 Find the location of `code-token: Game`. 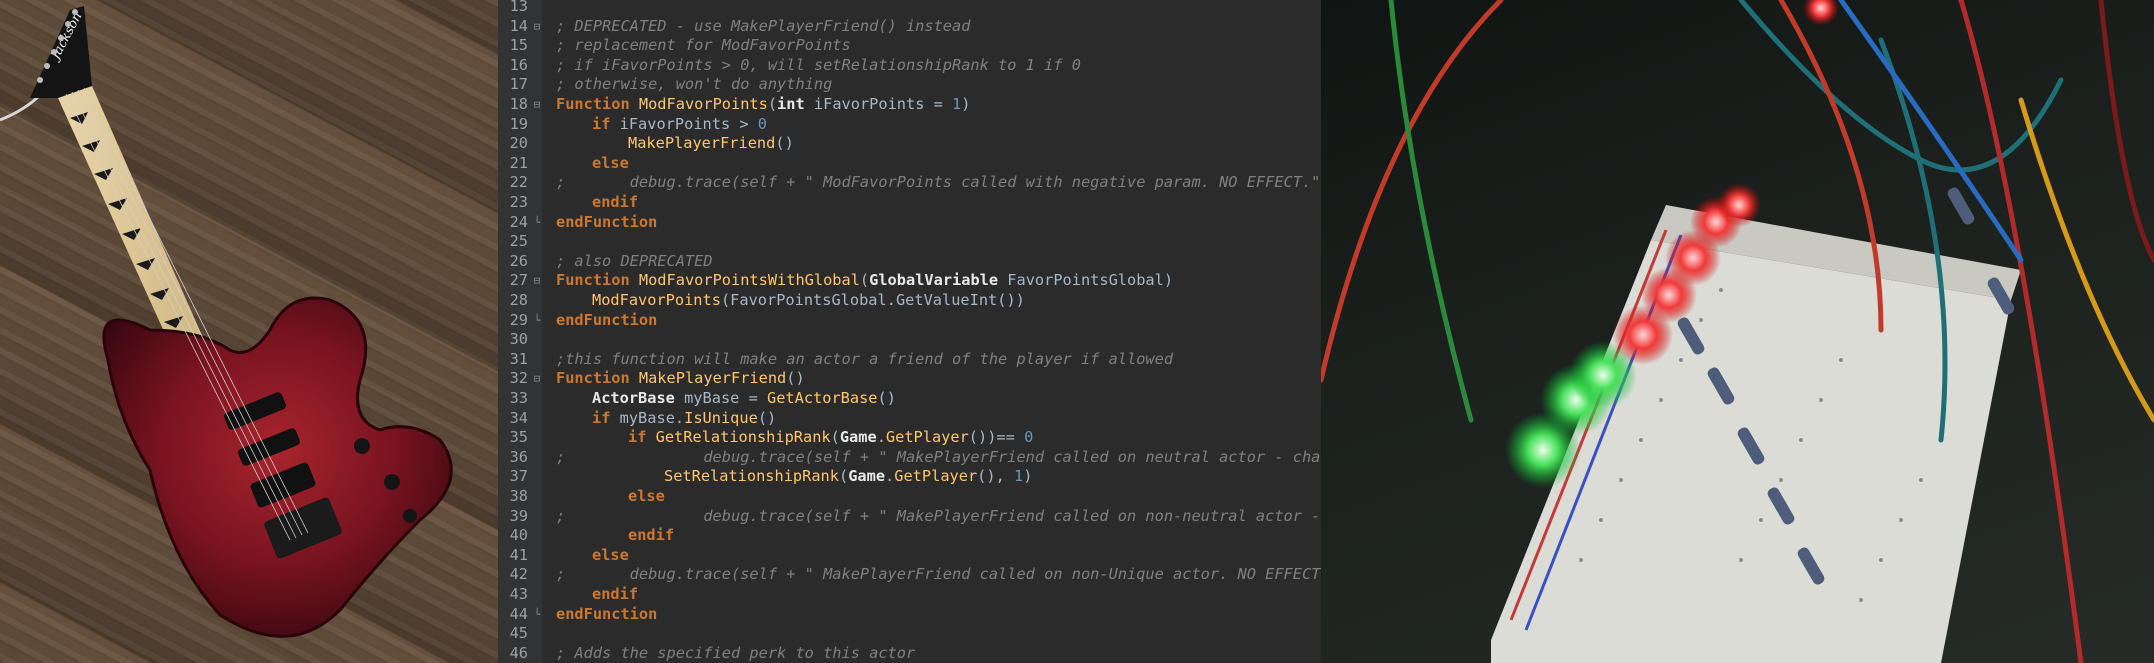

code-token: Game is located at coordinates (867, 476).